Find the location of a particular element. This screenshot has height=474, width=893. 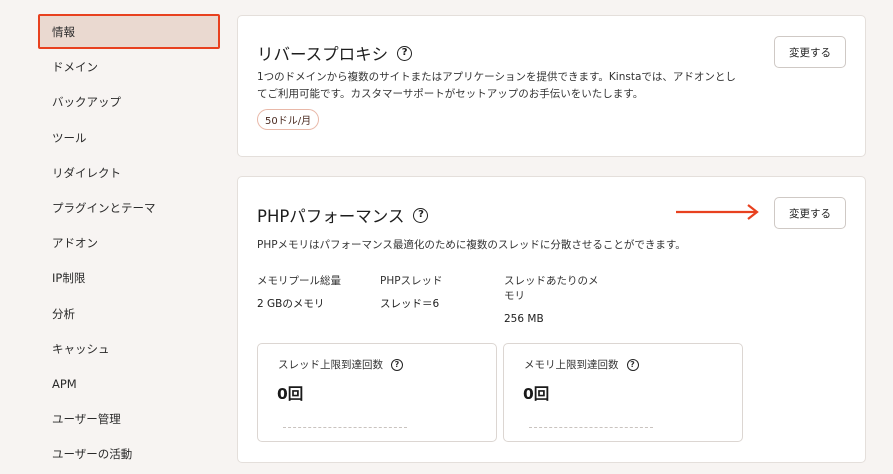

sidebar-item-label: 分析 is located at coordinates (63, 313).